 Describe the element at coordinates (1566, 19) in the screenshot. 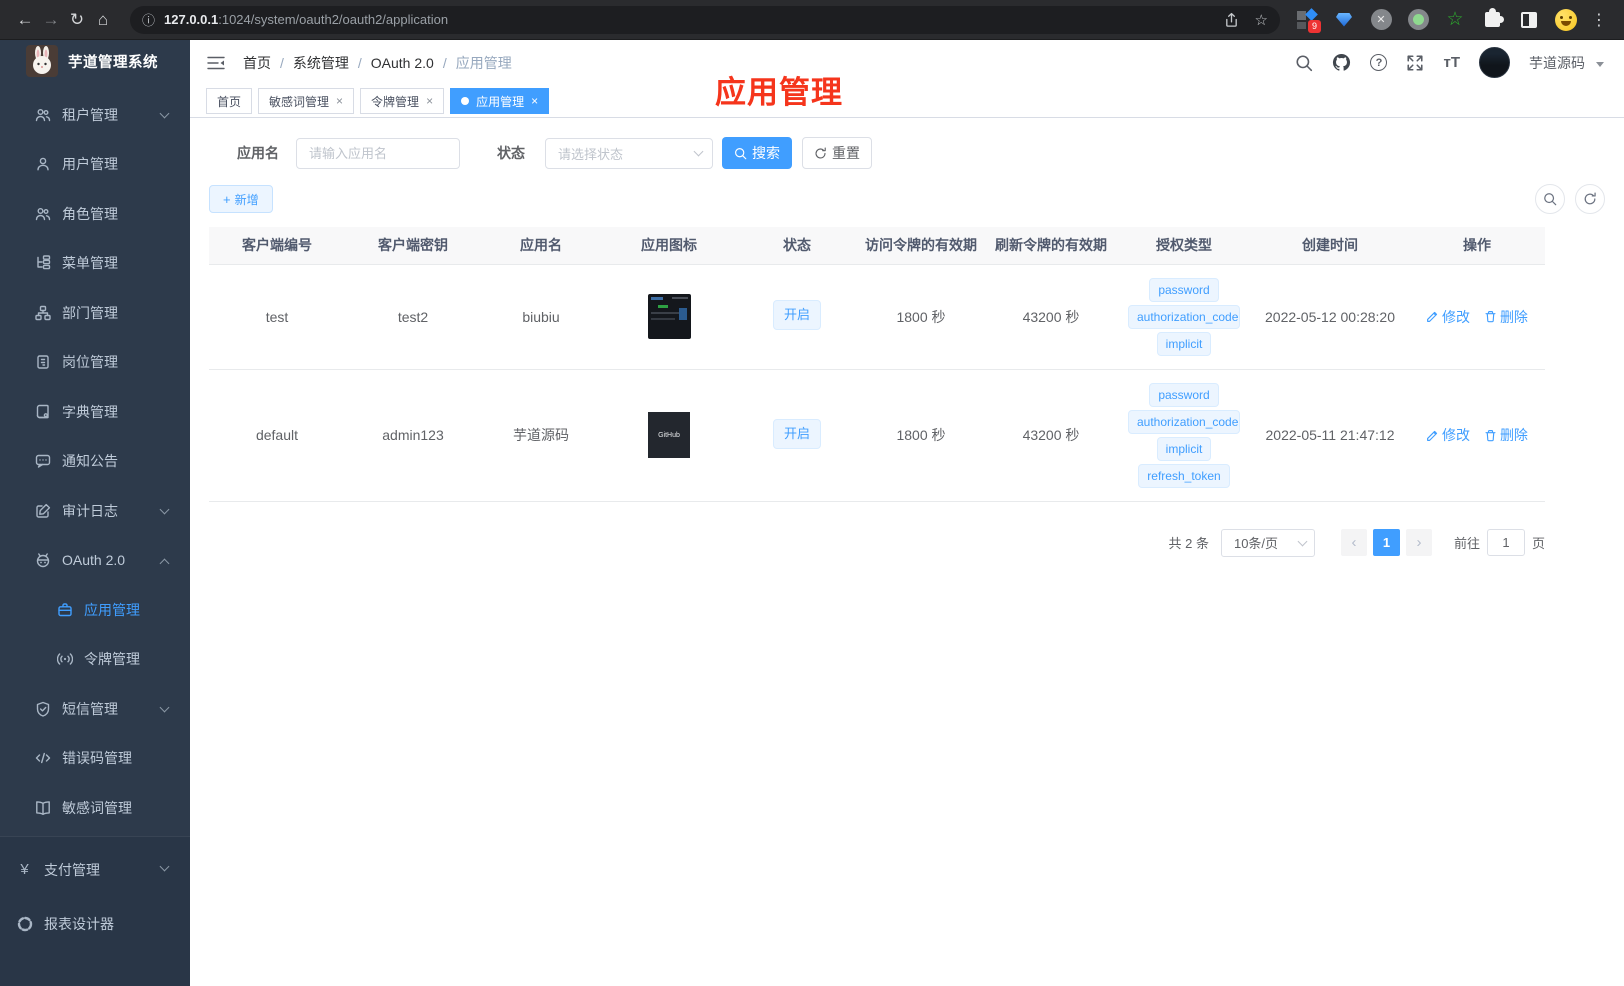

I see `profile-avatar-button` at that location.